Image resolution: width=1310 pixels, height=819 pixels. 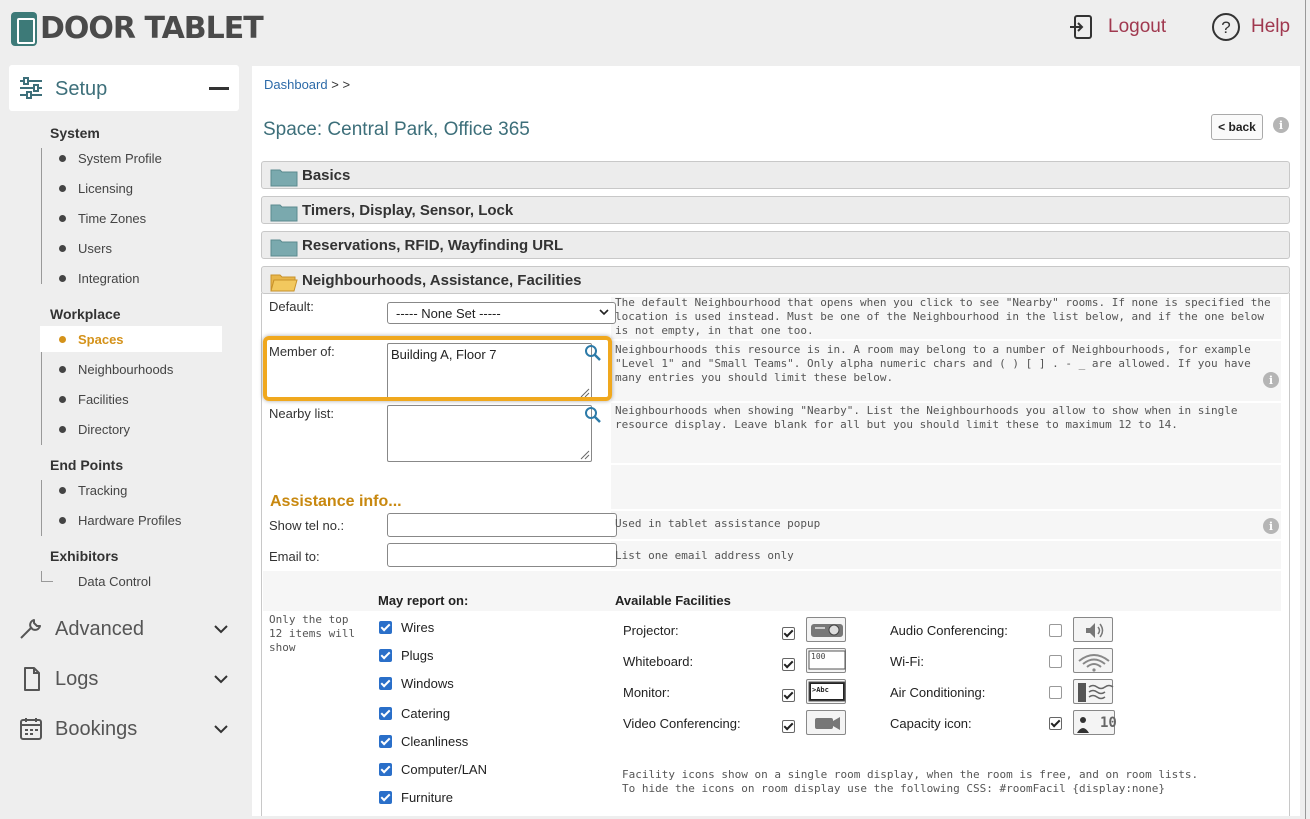 I want to click on email-to-input, so click(x=502, y=555).